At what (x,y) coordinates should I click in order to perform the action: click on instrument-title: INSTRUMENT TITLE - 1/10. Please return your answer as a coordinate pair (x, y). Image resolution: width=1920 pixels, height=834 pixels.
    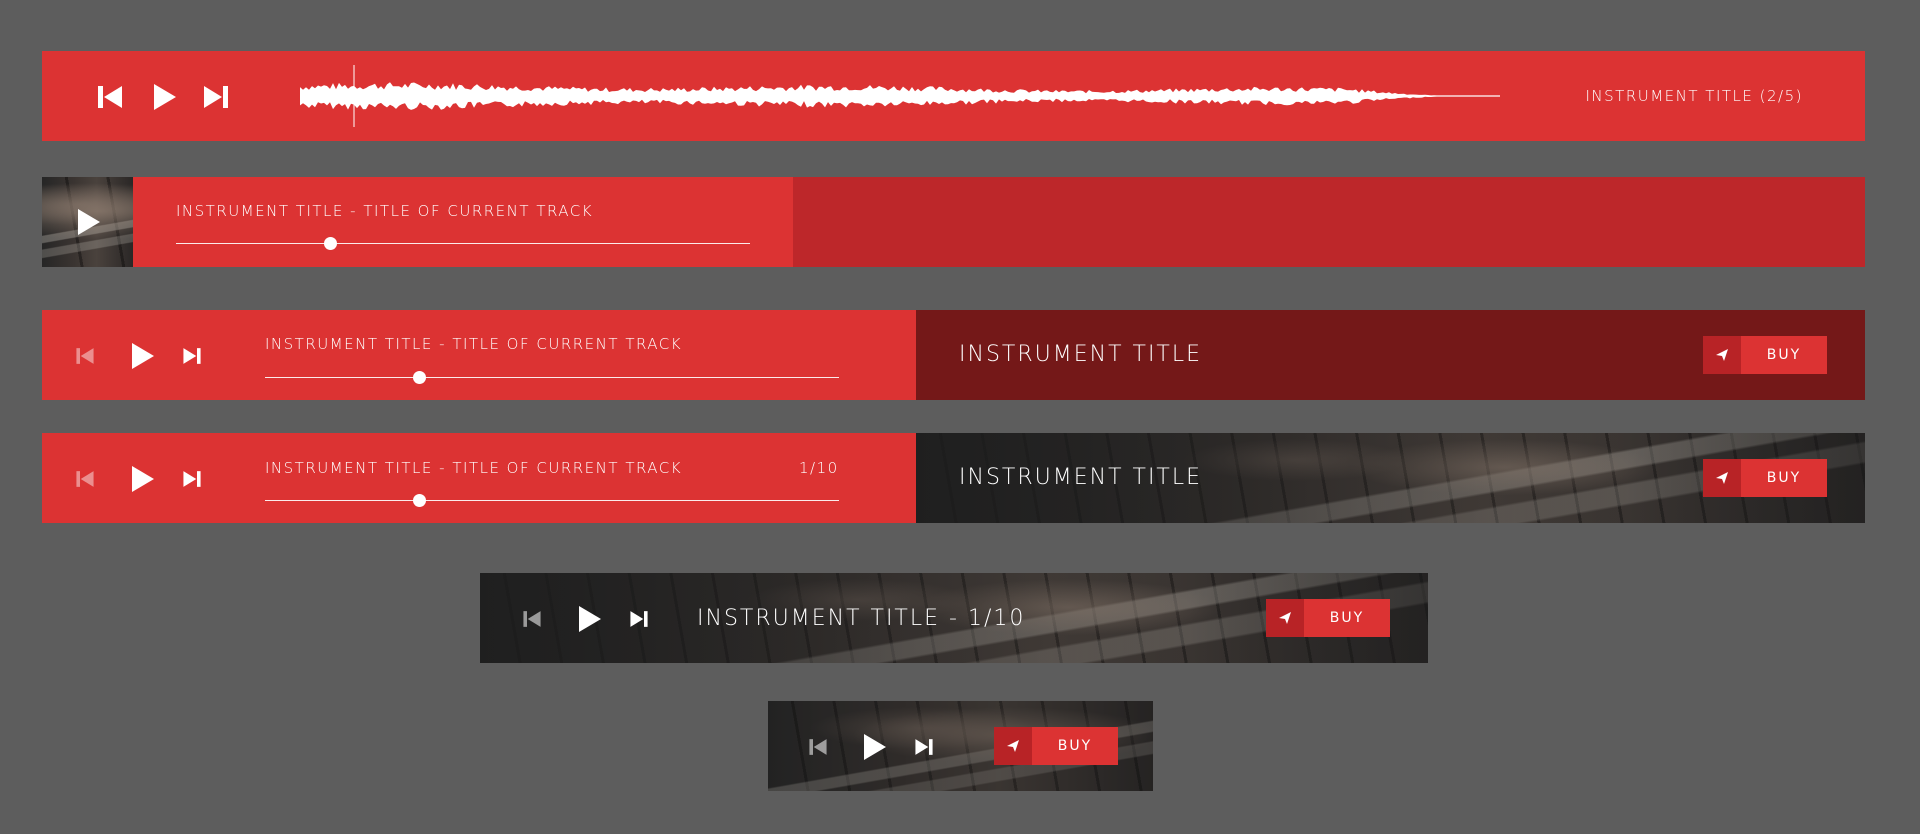
    Looking at the image, I should click on (861, 618).